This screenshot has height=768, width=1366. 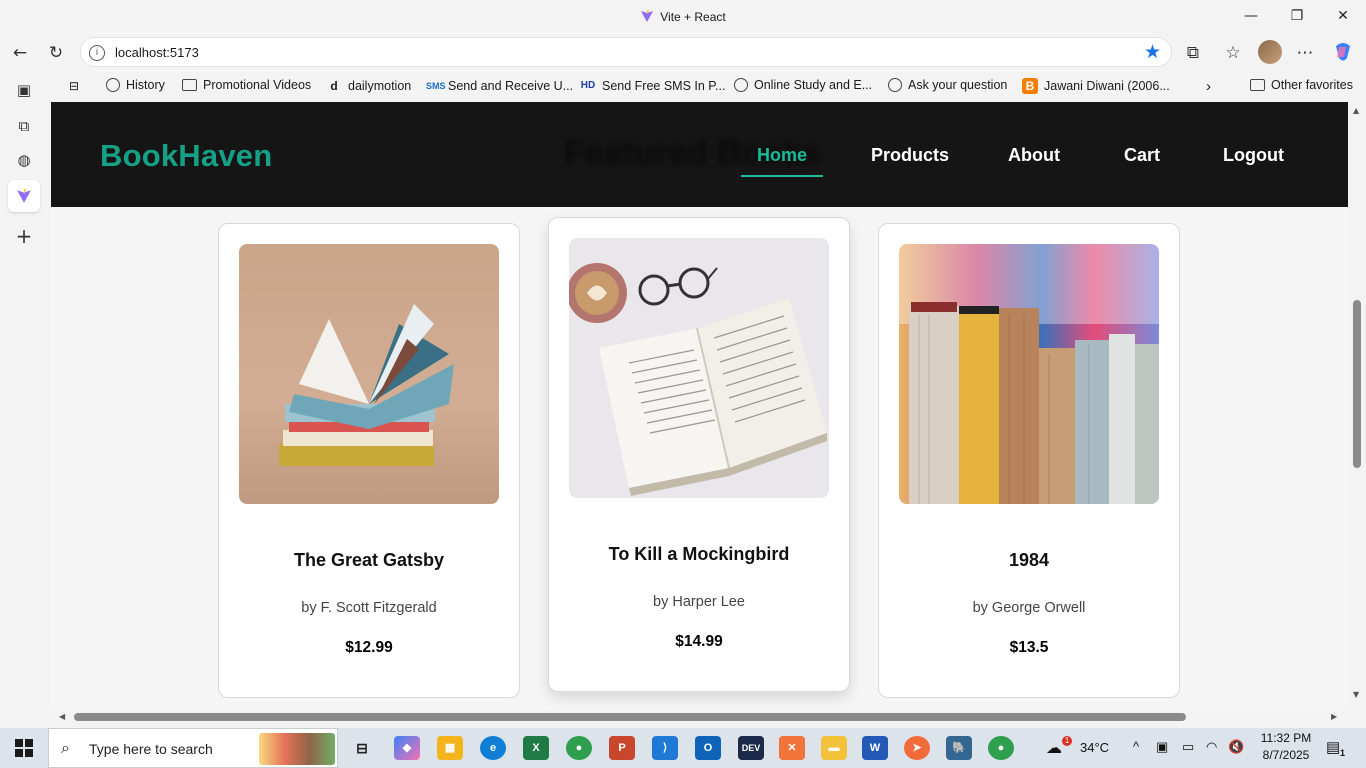 I want to click on favorites-icon: ☆, so click(x=1233, y=53).